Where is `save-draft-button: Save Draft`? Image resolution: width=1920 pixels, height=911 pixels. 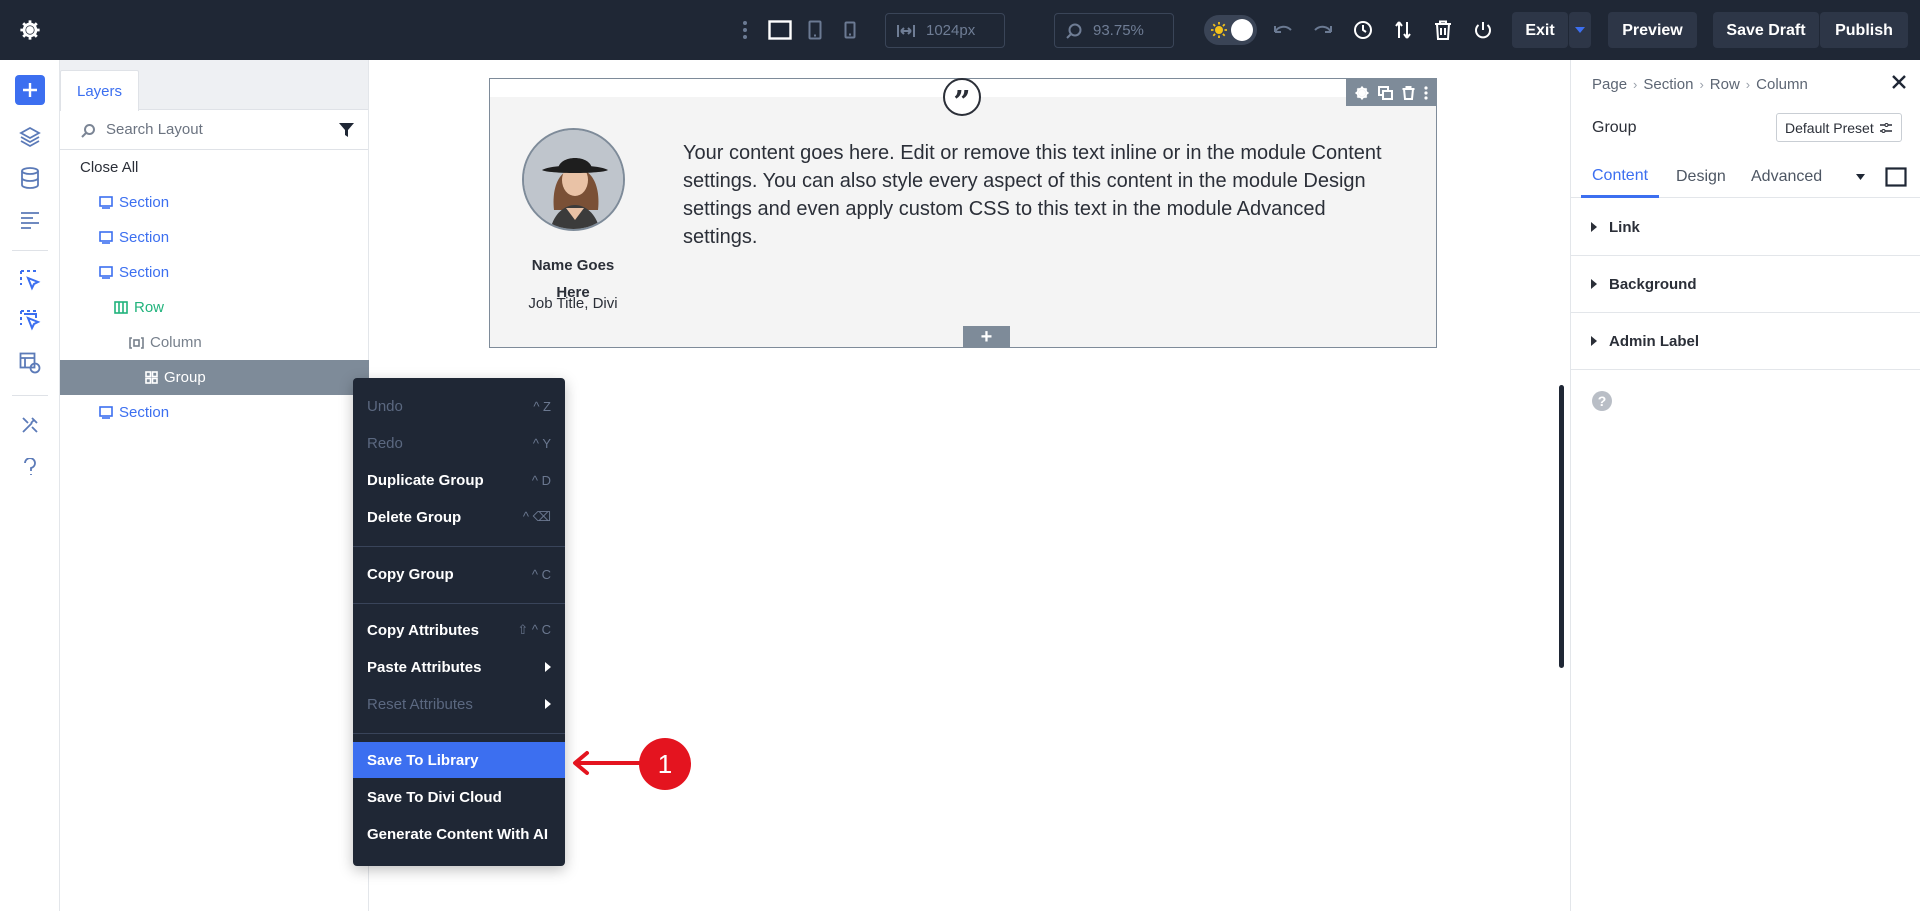
save-draft-button: Save Draft is located at coordinates (1766, 30).